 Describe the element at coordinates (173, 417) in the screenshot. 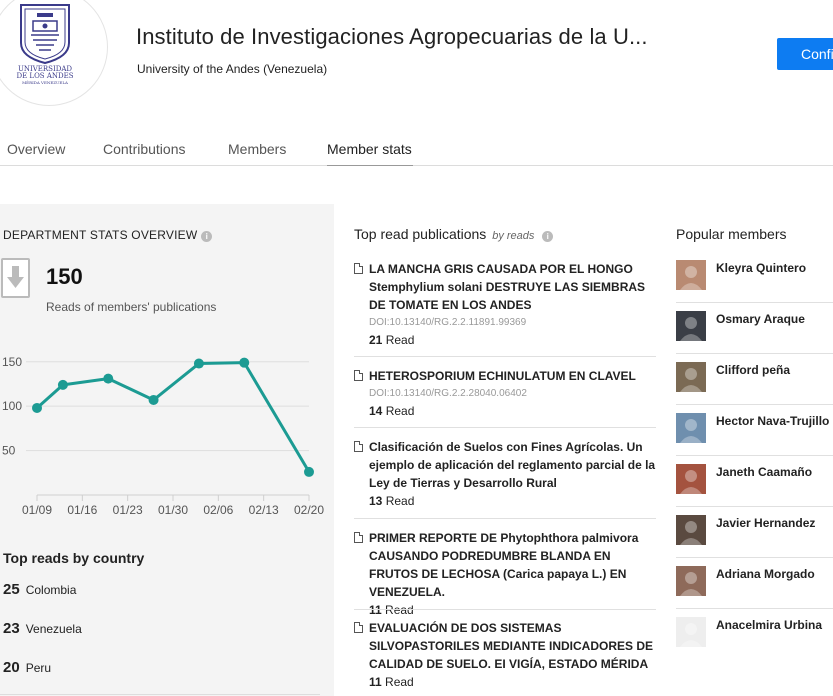

I see `reads-series-line` at that location.